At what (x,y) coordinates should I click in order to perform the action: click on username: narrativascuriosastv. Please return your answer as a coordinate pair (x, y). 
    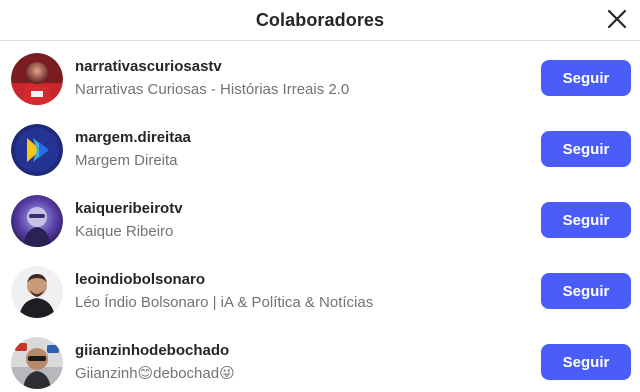
    Looking at the image, I should click on (212, 67).